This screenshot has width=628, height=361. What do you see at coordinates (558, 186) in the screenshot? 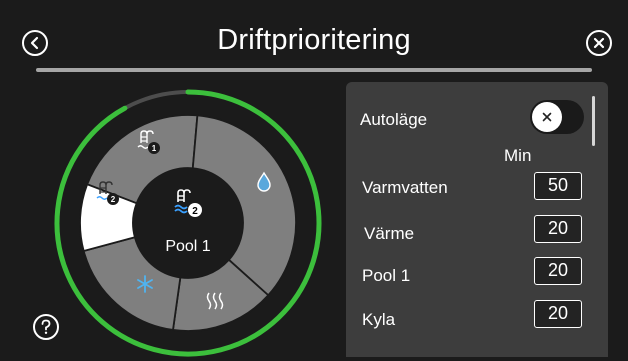
I see `varmvatten-input: 50` at bounding box center [558, 186].